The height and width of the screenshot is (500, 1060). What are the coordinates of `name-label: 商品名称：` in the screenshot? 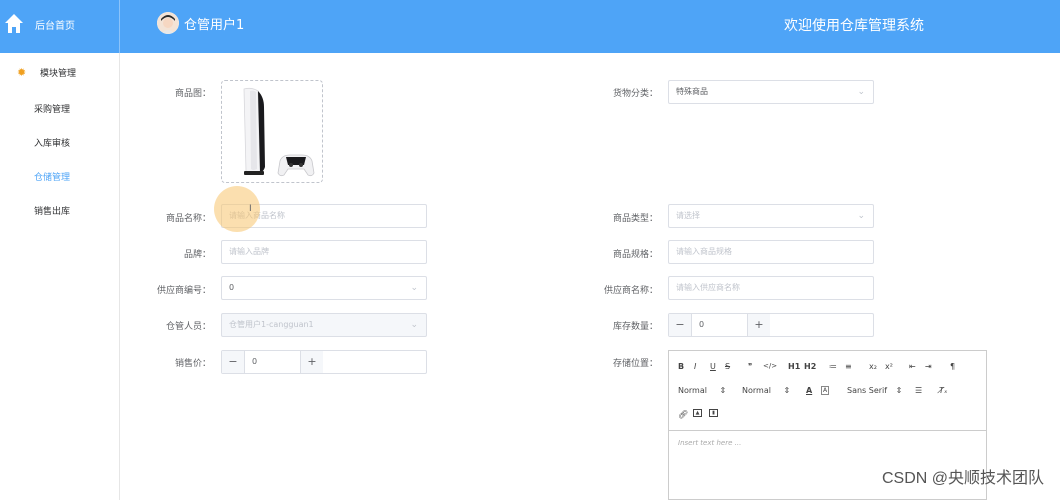 It's located at (188, 219).